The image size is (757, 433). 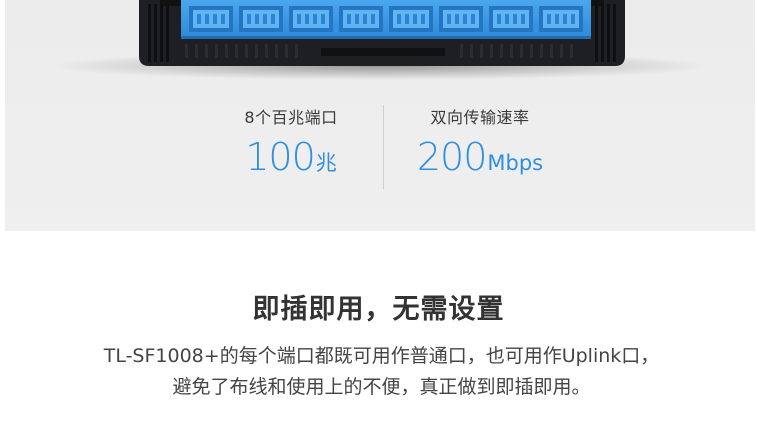 I want to click on spec-ports-value: 100, so click(x=280, y=157).